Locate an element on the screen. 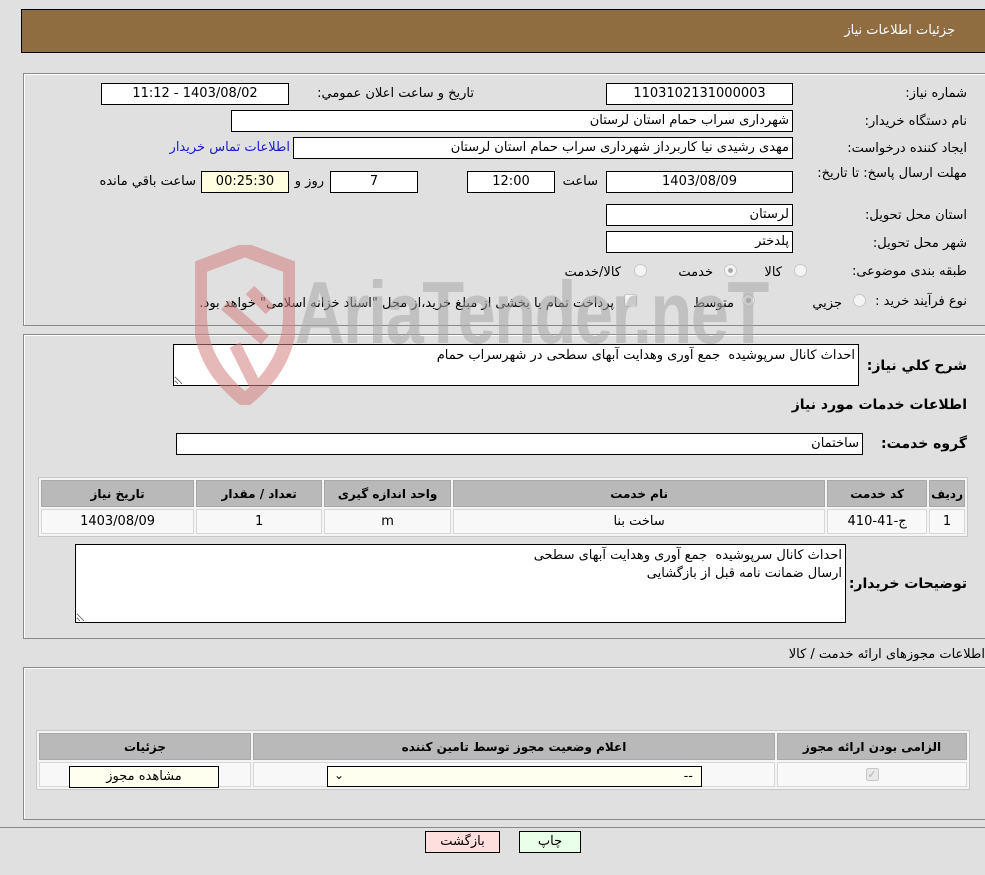  buyer-notes-label: توضیحات خریدار: is located at coordinates (907, 584).